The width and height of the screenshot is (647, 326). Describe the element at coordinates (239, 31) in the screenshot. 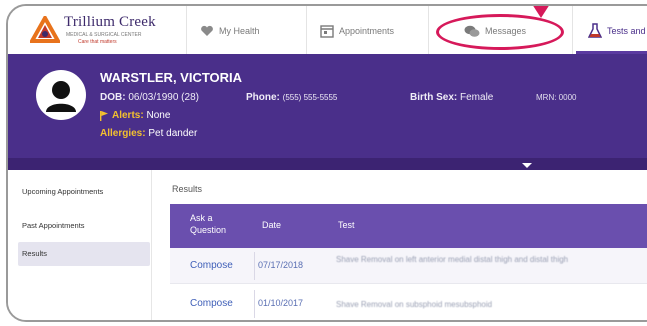

I see `nav-my-health-label: My Health` at that location.